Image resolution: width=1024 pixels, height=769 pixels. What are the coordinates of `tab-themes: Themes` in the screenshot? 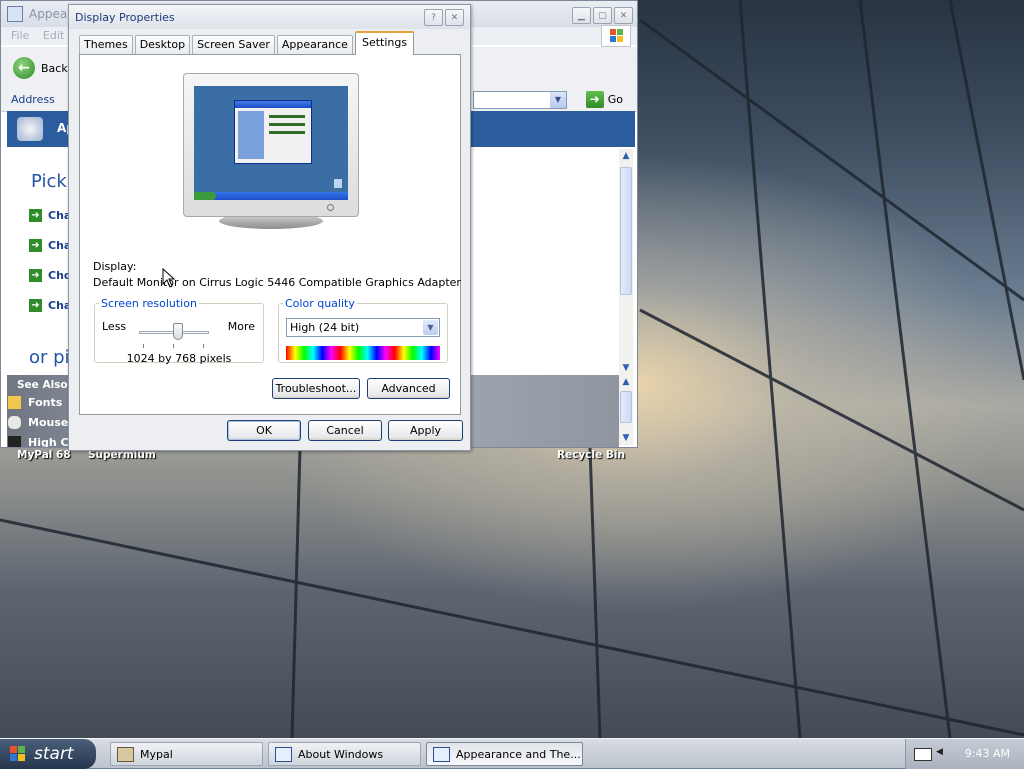 It's located at (106, 44).